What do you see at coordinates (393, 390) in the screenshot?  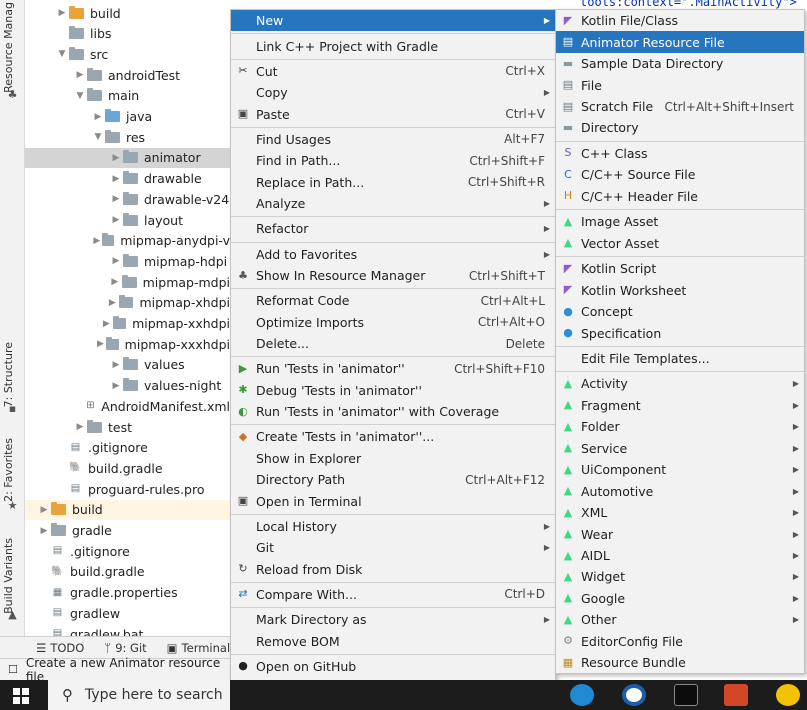 I see `menu-item-debug-tests-in-animator: ✱ Debug 'Tests in 'animator''` at bounding box center [393, 390].